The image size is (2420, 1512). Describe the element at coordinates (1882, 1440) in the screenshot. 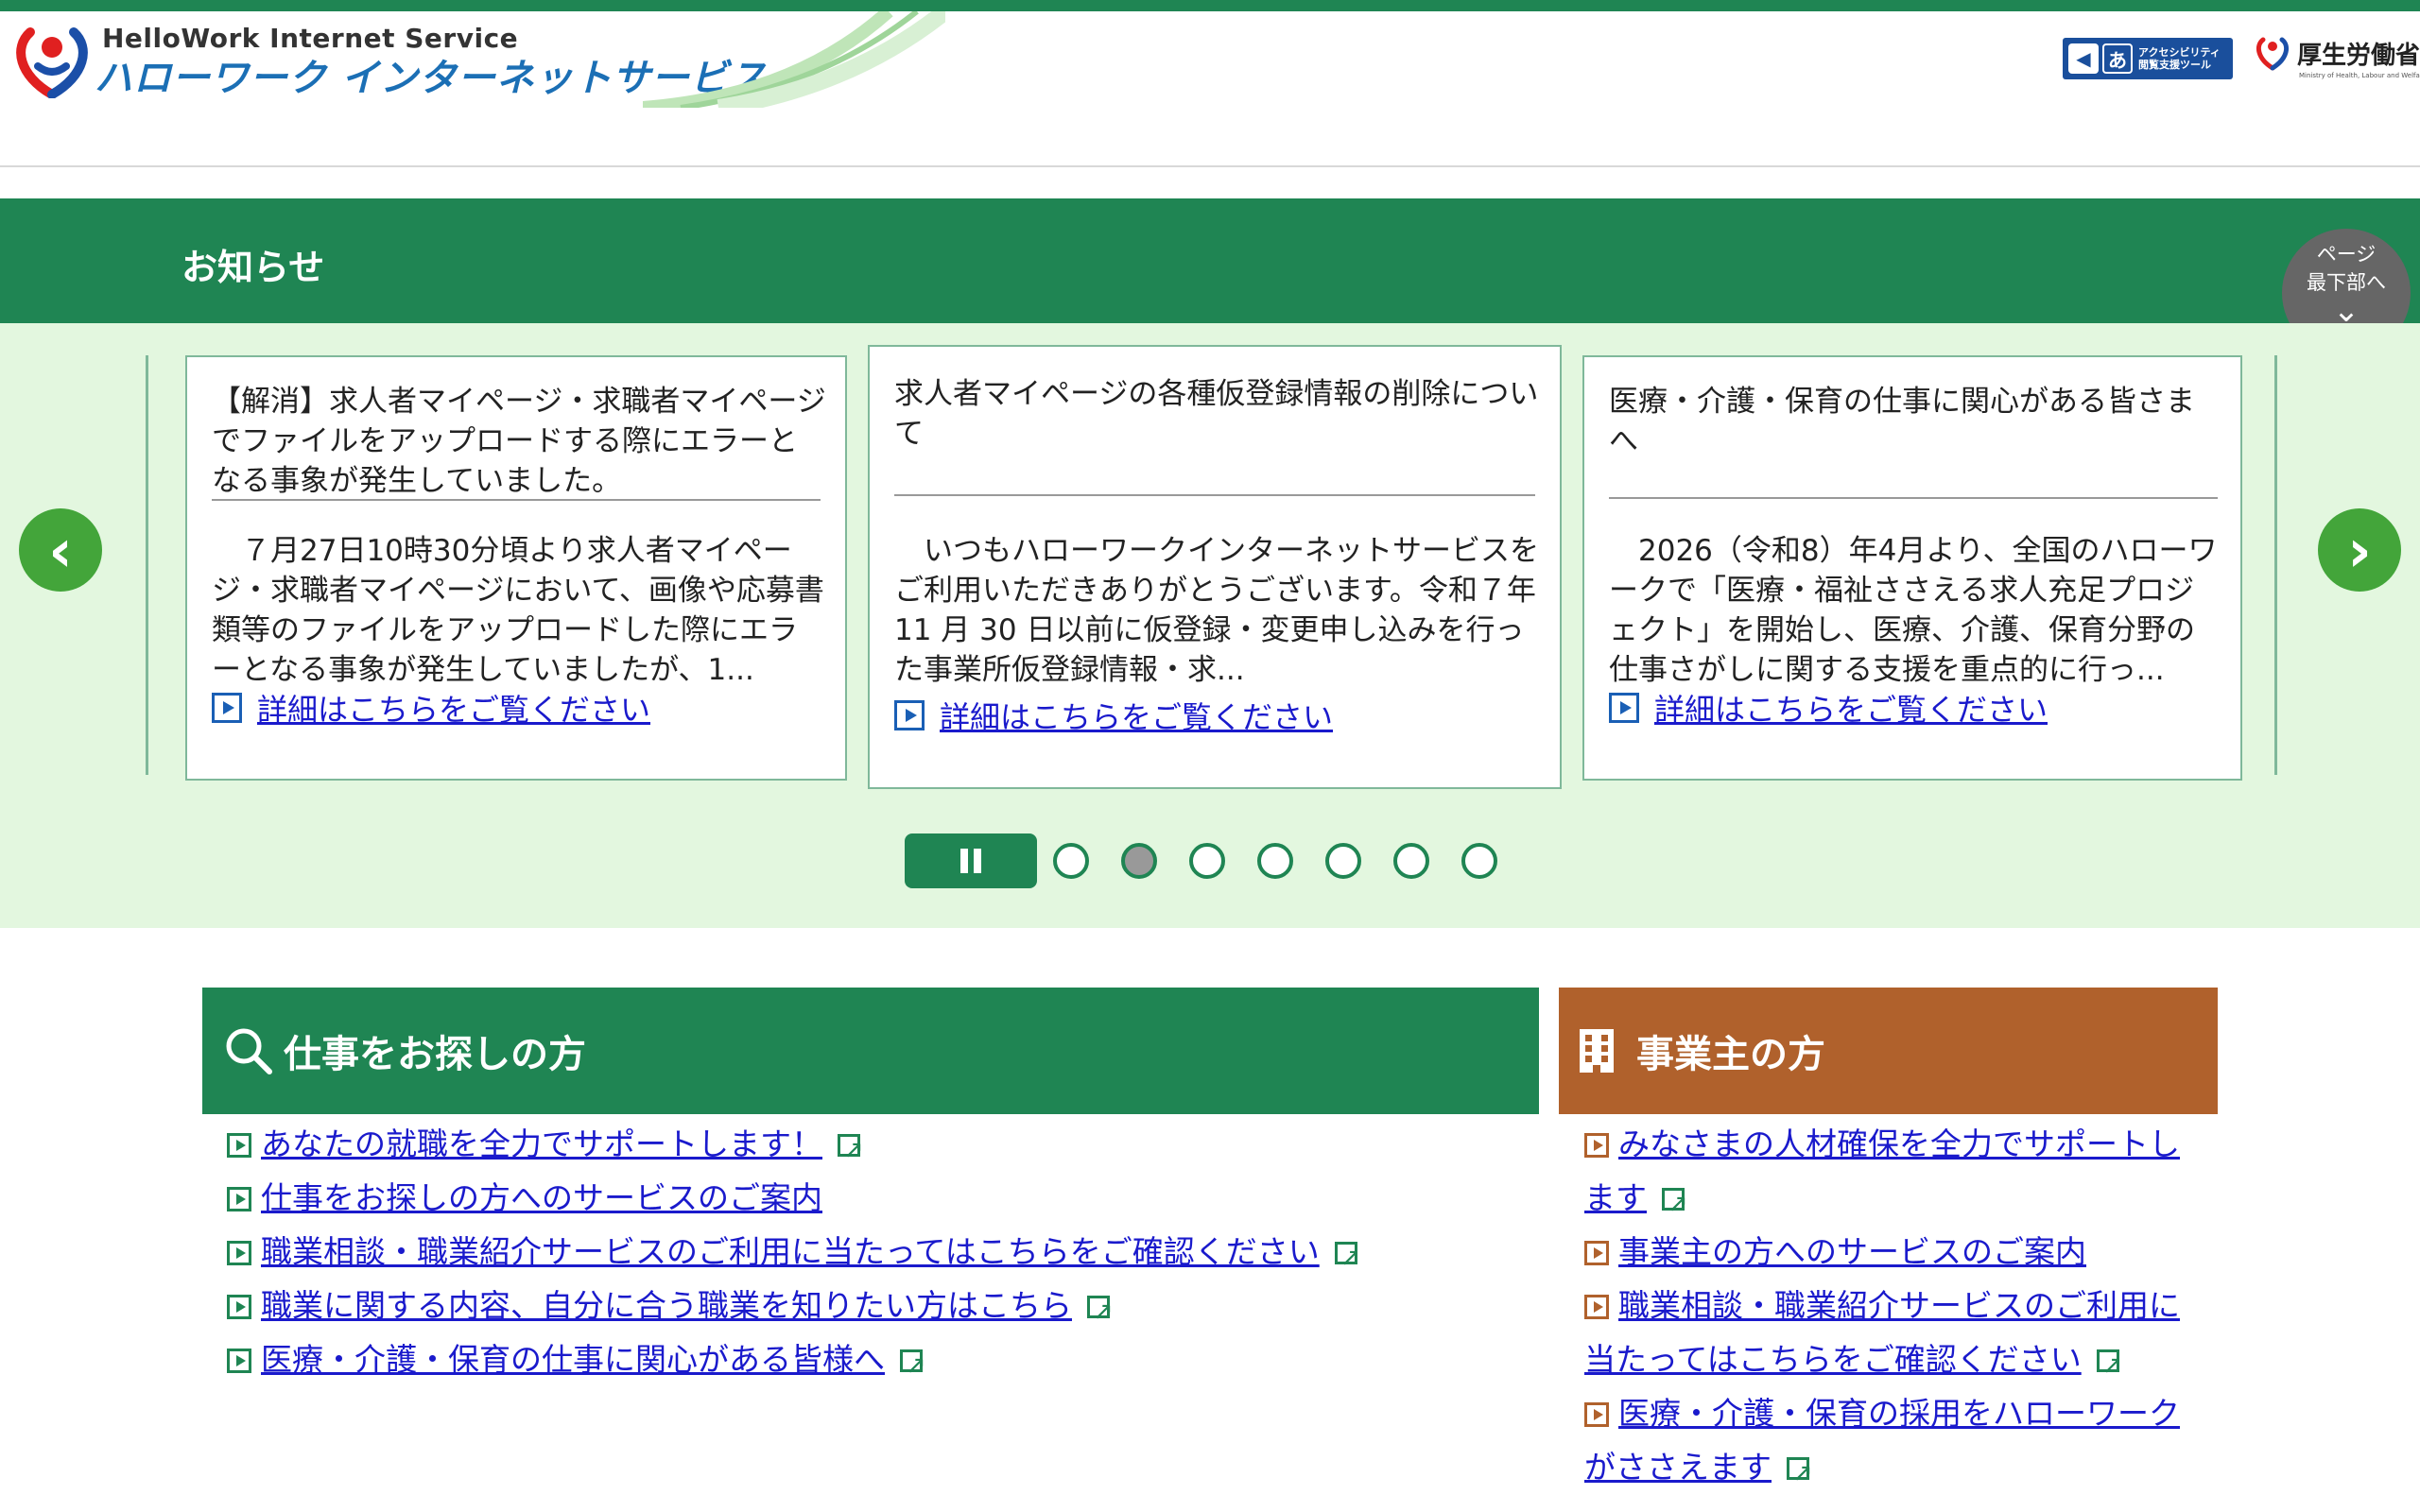

I see `employer-link-text: 医療・介護・保育の採用をハローワークがささえます` at that location.